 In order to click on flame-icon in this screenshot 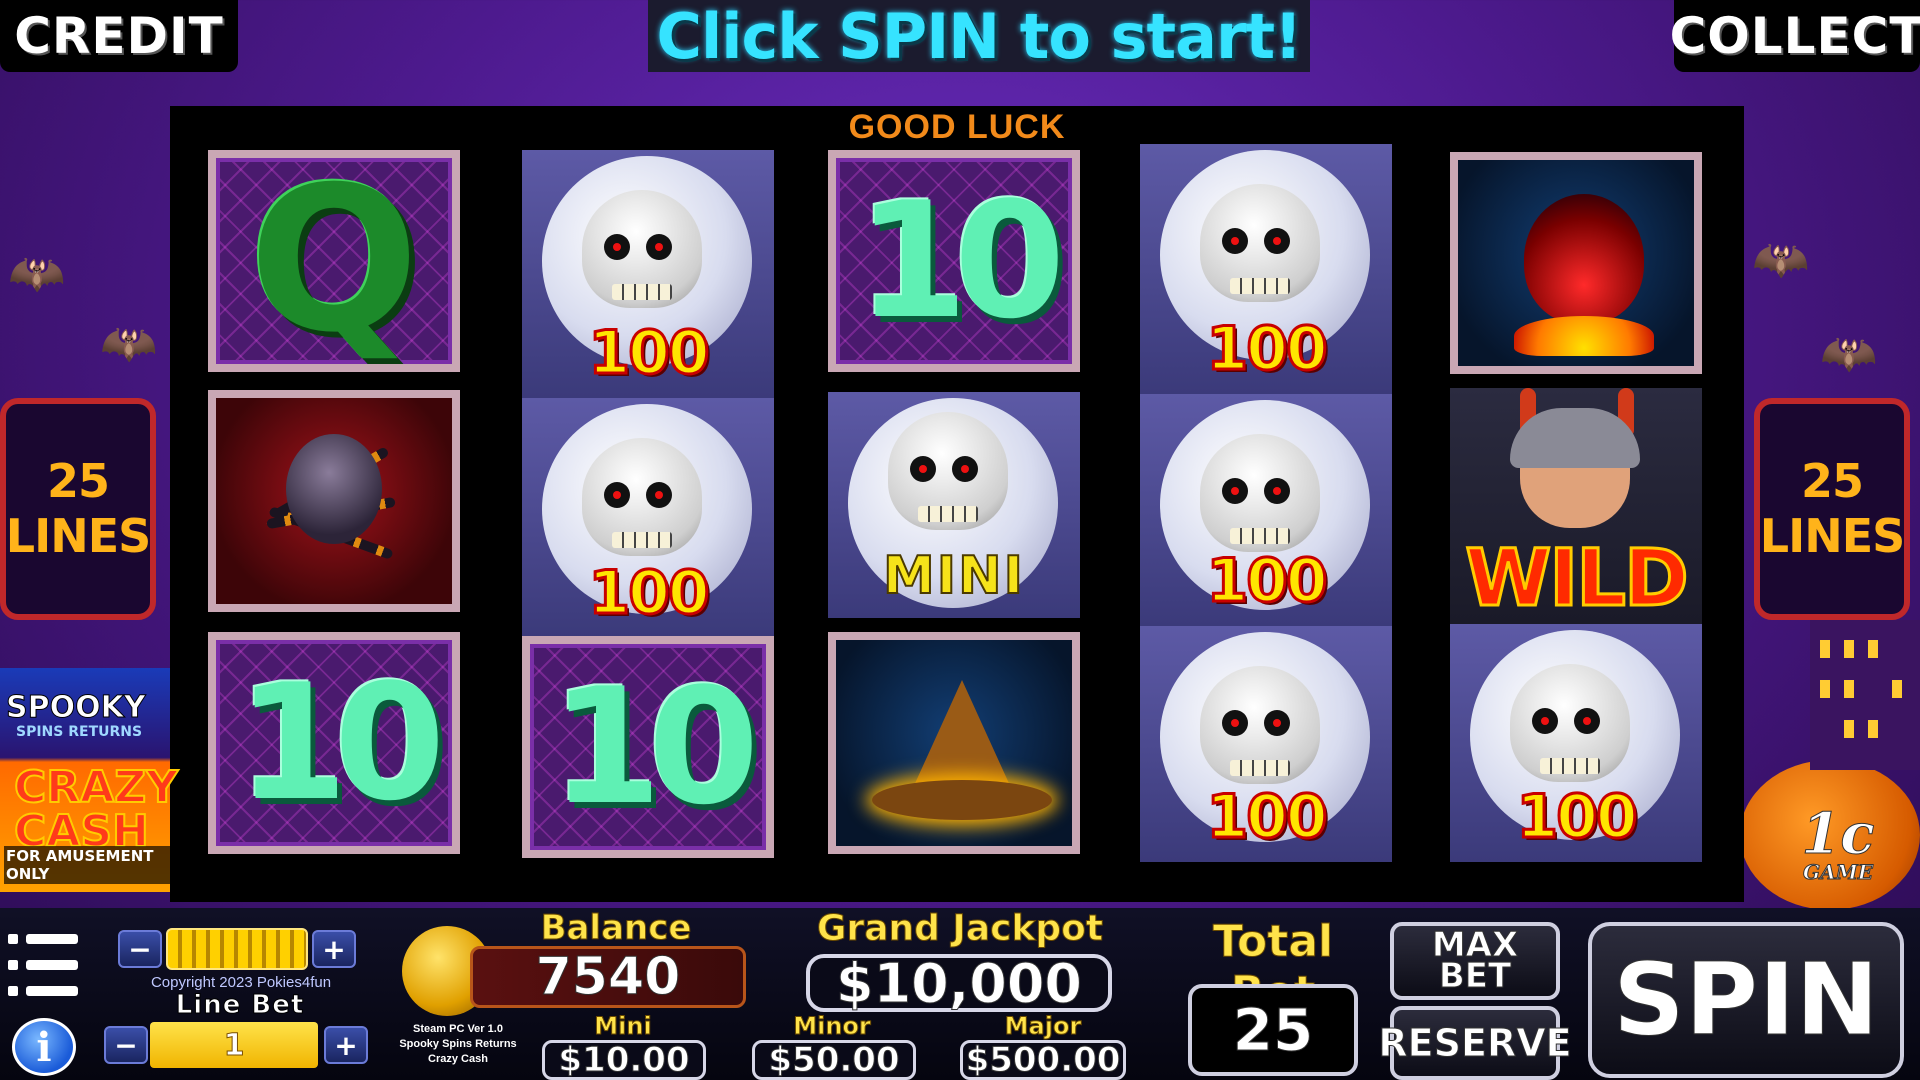, I will do `click(1584, 336)`.